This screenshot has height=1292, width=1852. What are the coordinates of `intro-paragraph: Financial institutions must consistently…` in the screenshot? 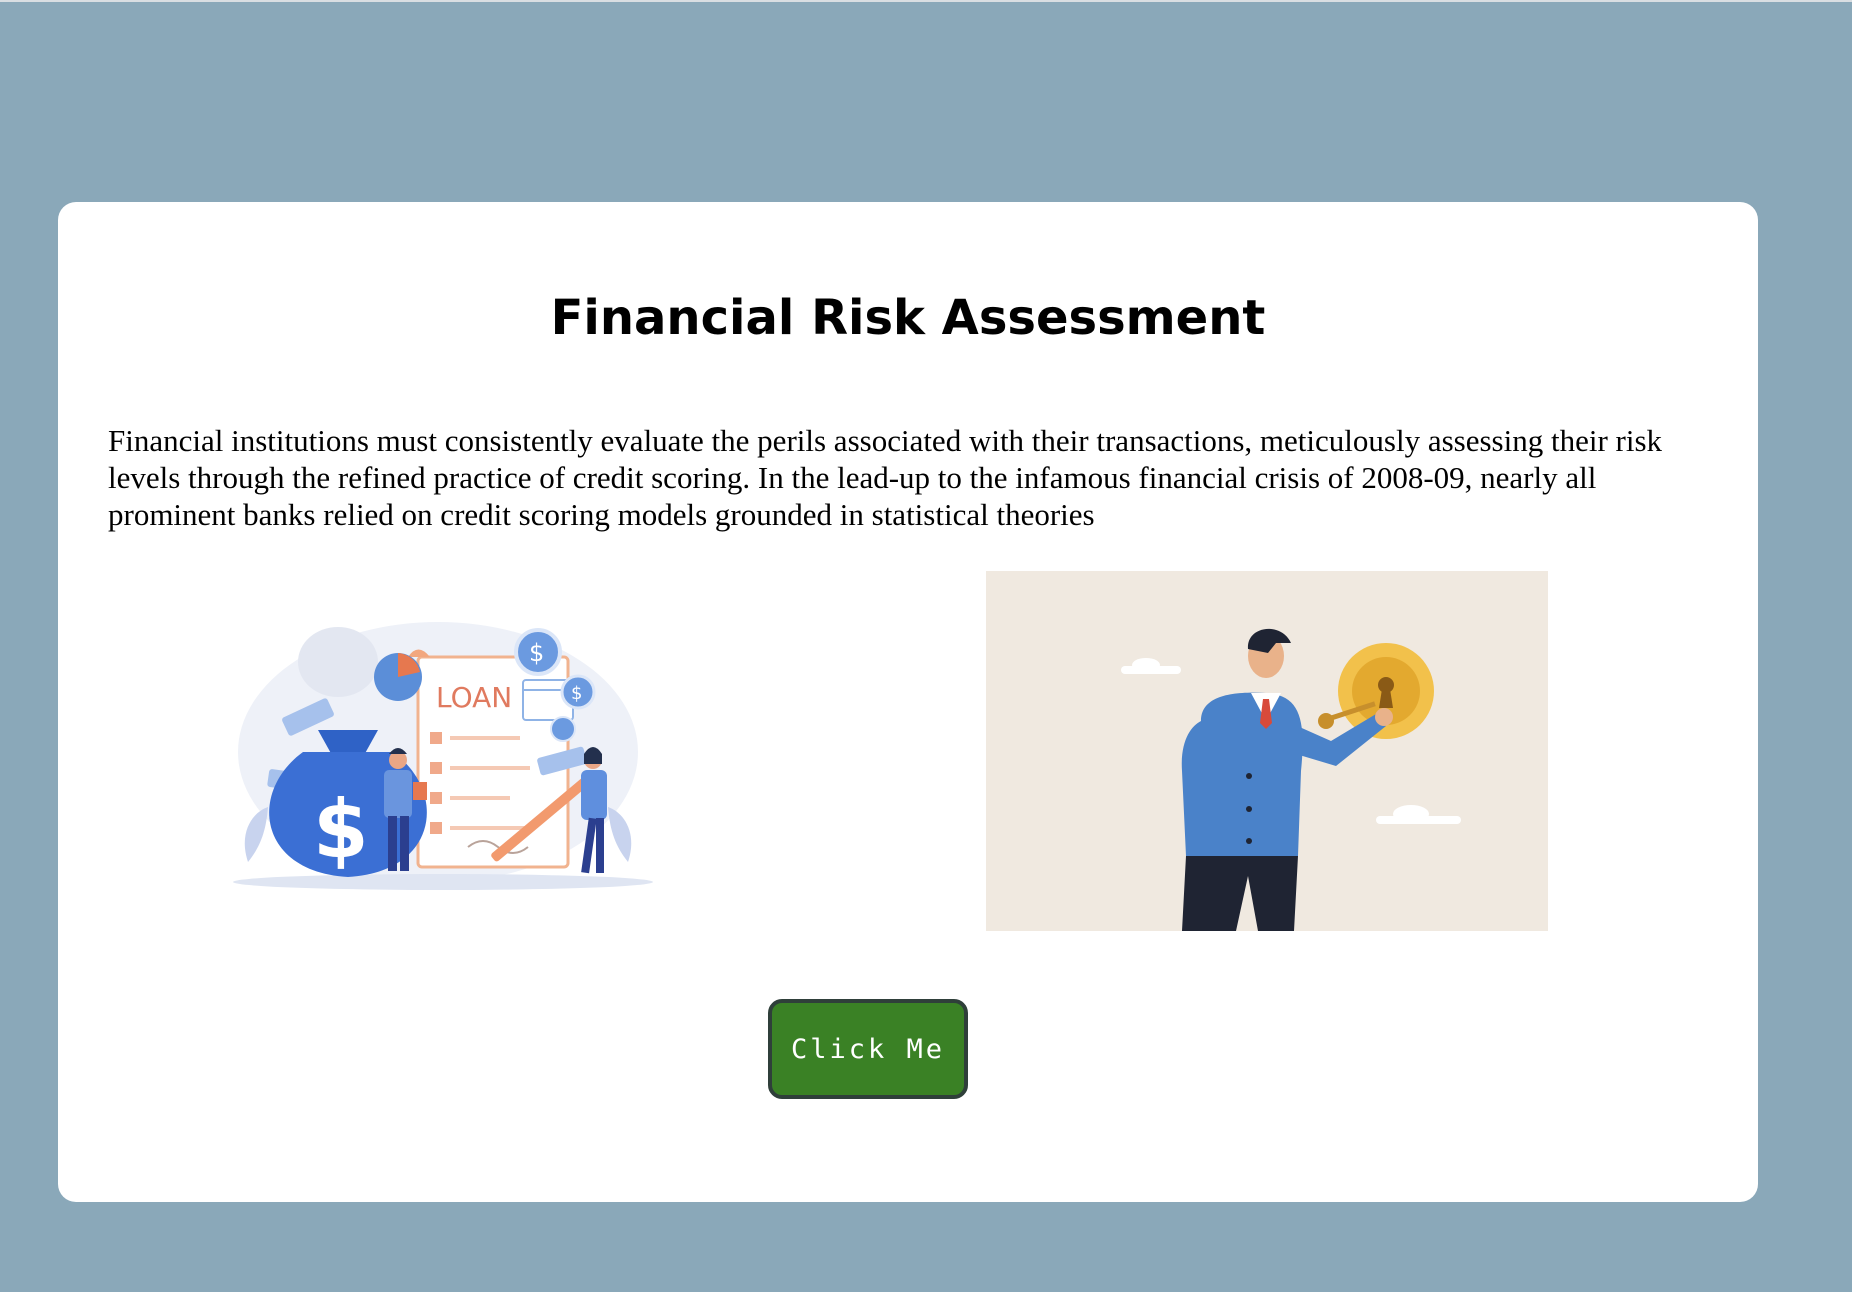 It's located at (885, 477).